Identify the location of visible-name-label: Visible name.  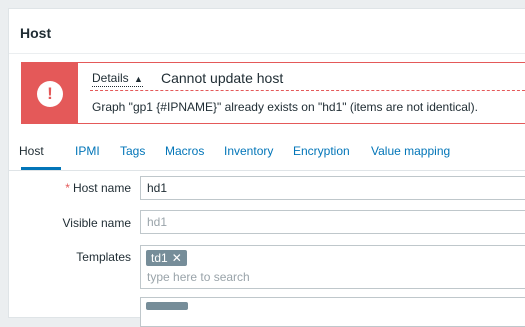
(96, 223).